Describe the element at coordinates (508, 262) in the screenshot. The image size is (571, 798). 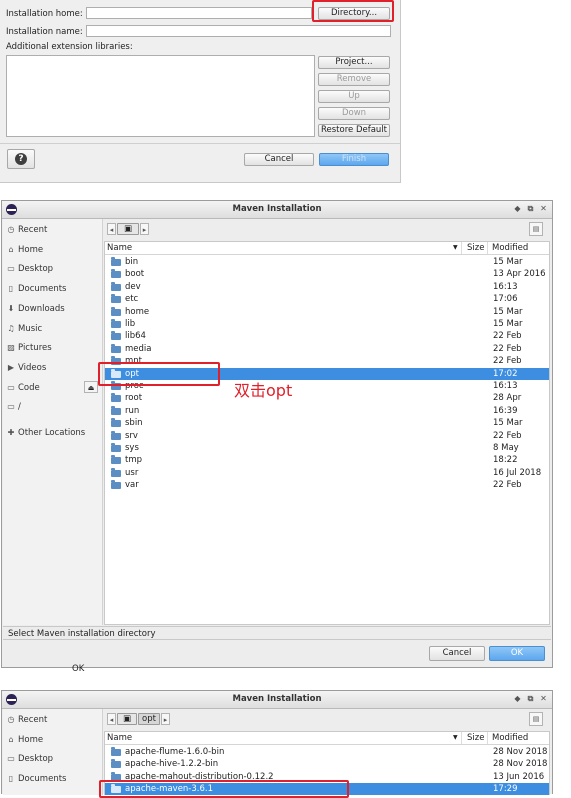
I see `file-modified: 15 Mar` at that location.